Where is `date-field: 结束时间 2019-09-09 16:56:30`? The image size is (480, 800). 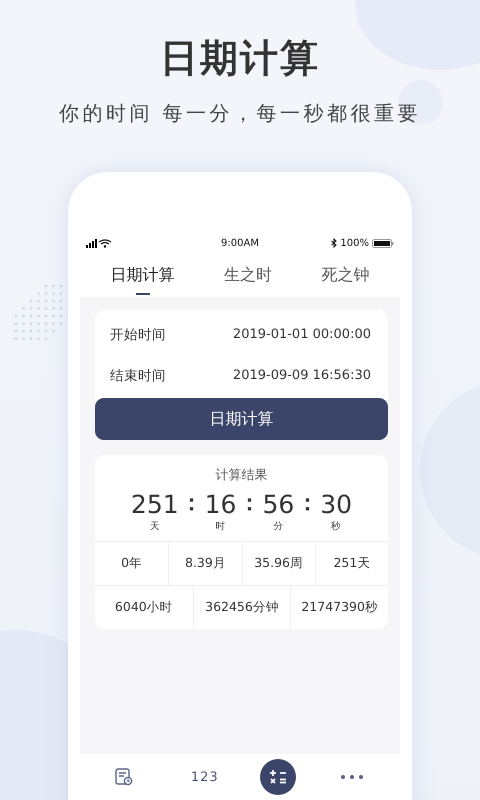
date-field: 结束时间 2019-09-09 16:56:30 is located at coordinates (240, 375).